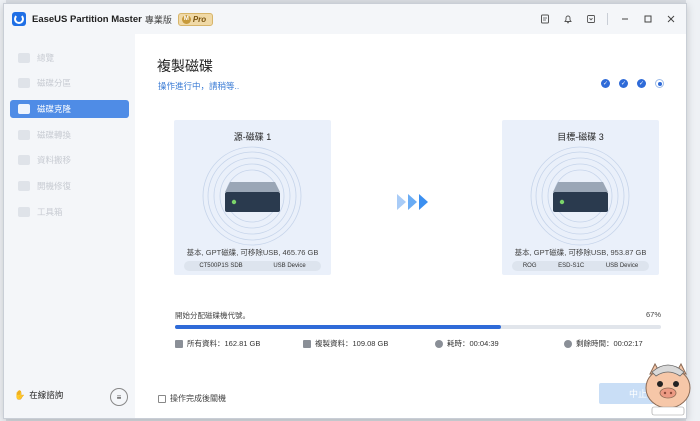 The width and height of the screenshot is (700, 421). What do you see at coordinates (69, 58) in the screenshot?
I see `sidebar-item-overview: 總覽` at bounding box center [69, 58].